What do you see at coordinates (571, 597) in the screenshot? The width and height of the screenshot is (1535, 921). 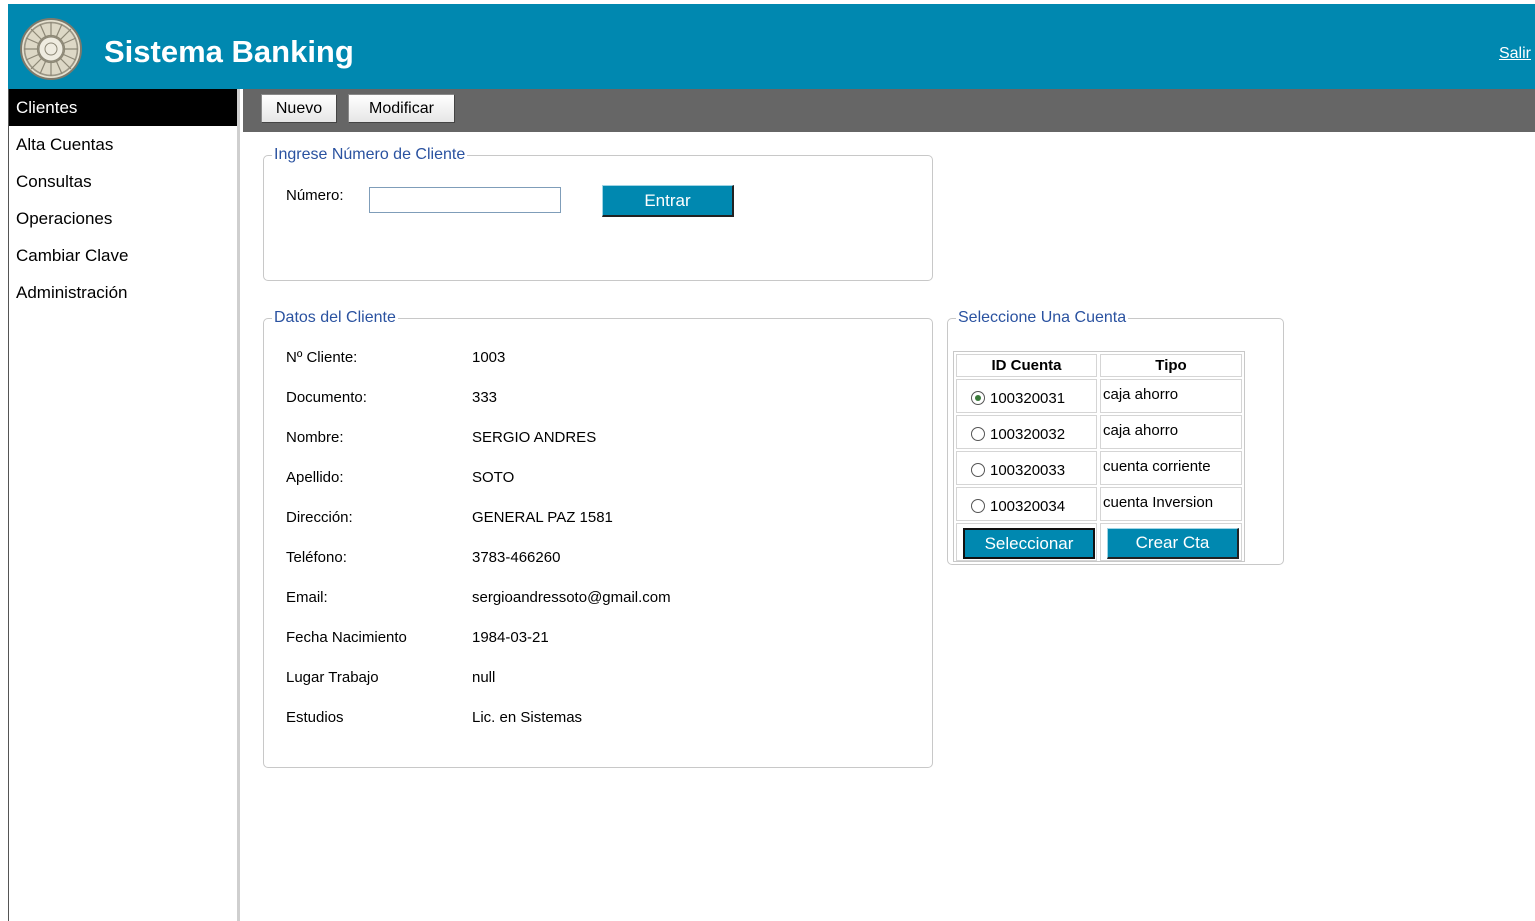 I see `email-value: sergioandressoto@gmail.com` at bounding box center [571, 597].